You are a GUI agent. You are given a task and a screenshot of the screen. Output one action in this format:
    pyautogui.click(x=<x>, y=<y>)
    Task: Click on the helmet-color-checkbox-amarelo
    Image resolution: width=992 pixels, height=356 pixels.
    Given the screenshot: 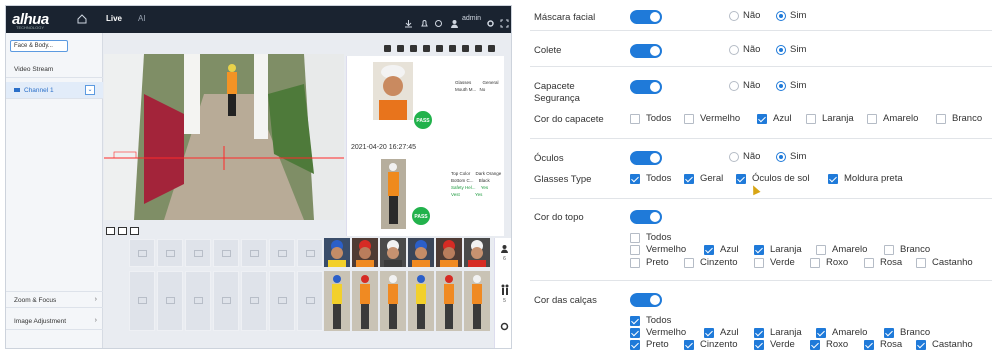 What is the action you would take?
    pyautogui.click(x=872, y=119)
    